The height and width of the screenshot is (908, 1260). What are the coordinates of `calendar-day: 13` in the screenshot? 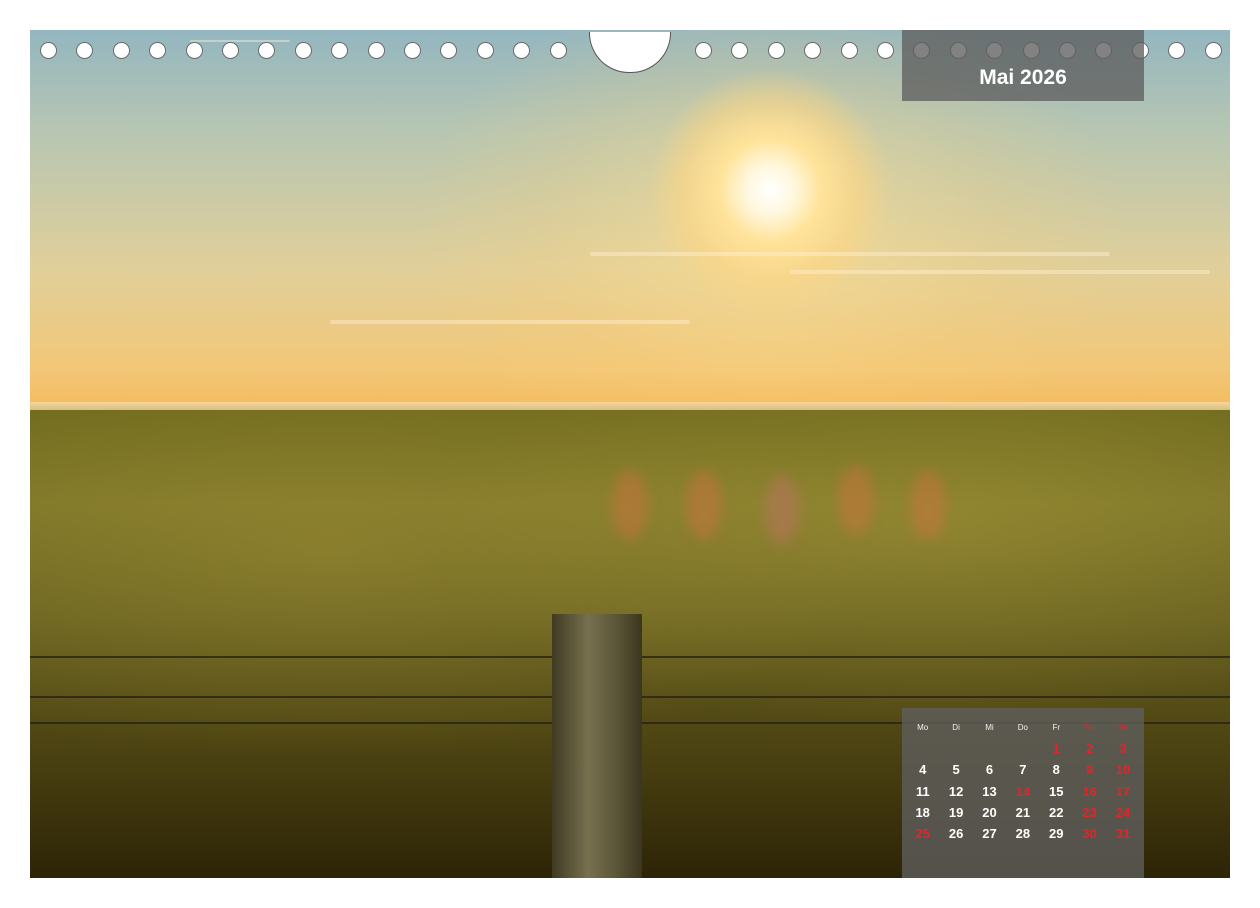 It's located at (989, 791).